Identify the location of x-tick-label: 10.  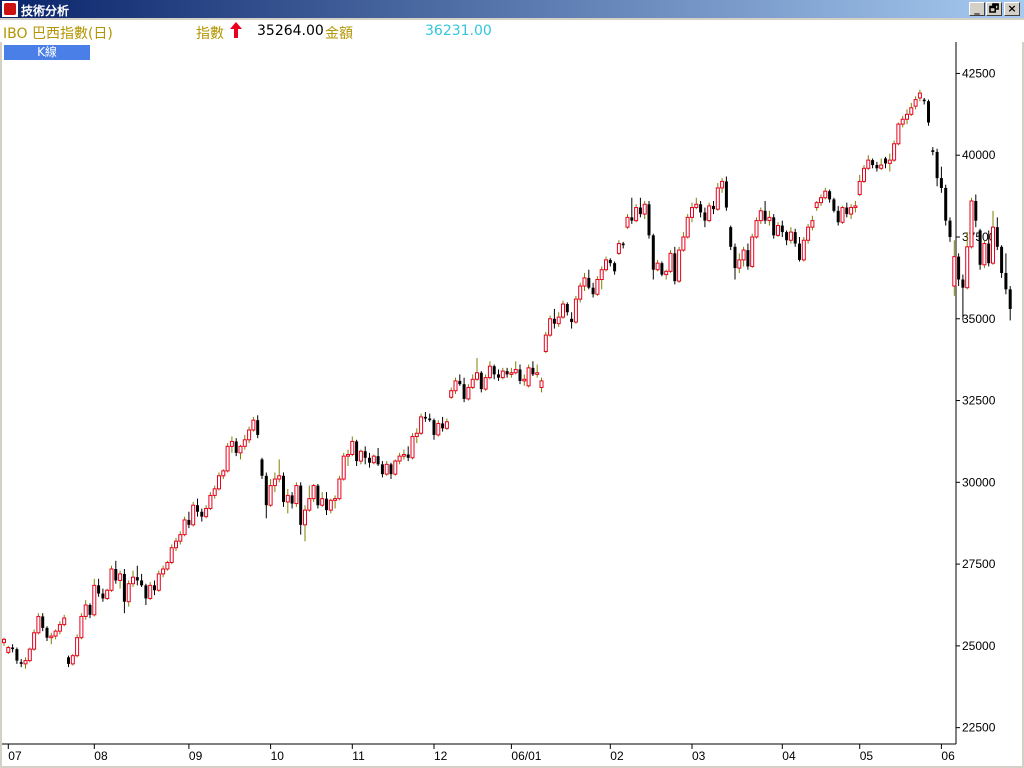
(278, 756).